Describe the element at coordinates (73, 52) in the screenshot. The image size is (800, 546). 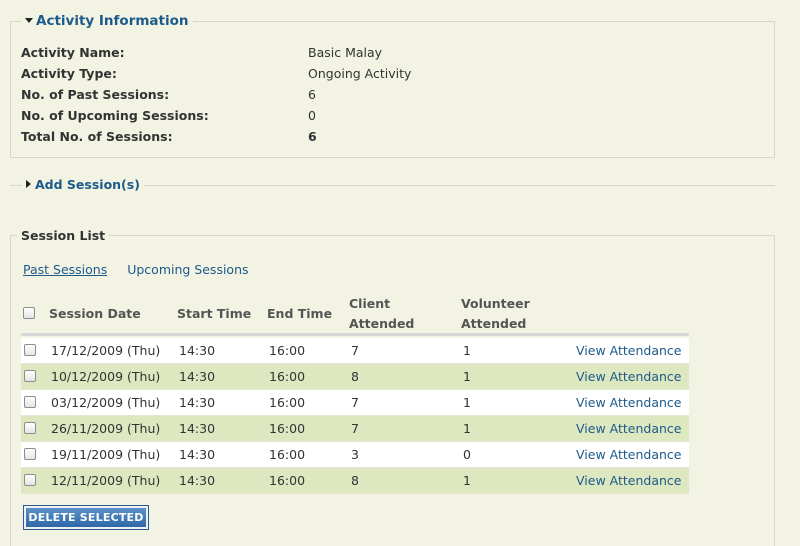
I see `info-label: Activity Name:` at that location.